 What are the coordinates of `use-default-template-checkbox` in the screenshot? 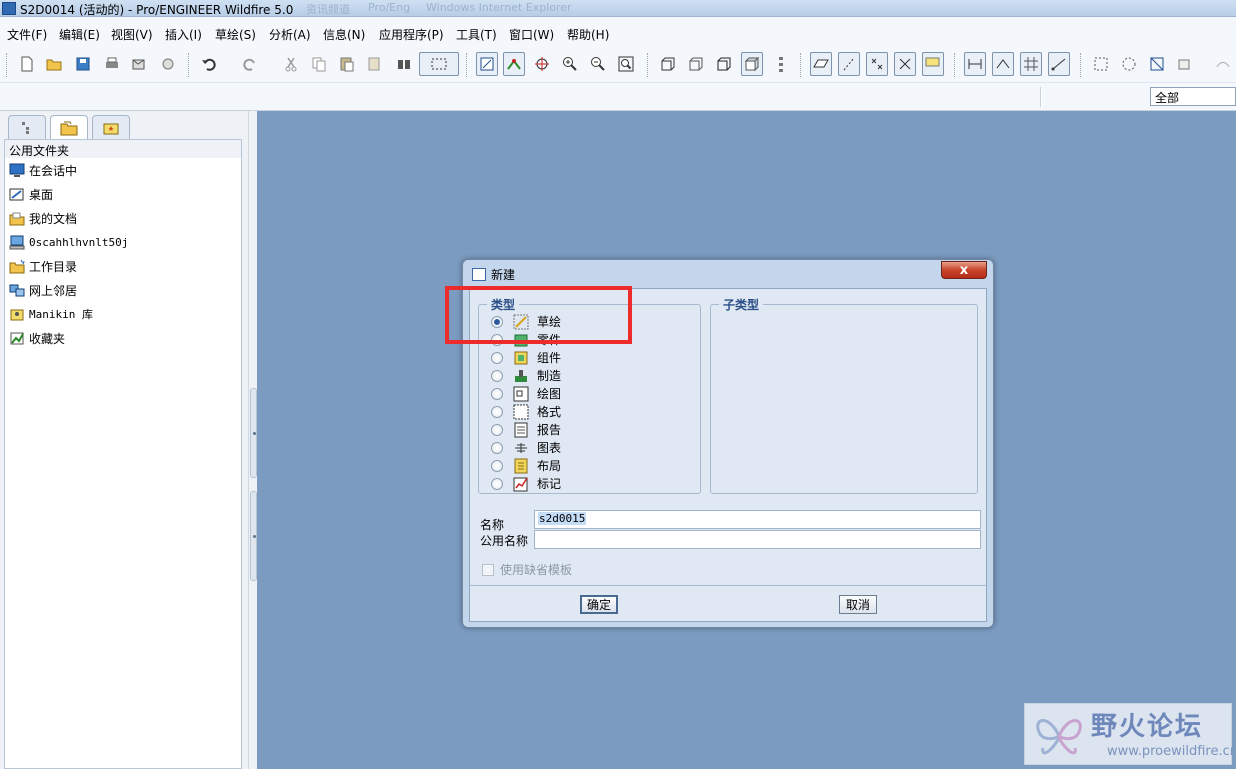 It's located at (488, 569).